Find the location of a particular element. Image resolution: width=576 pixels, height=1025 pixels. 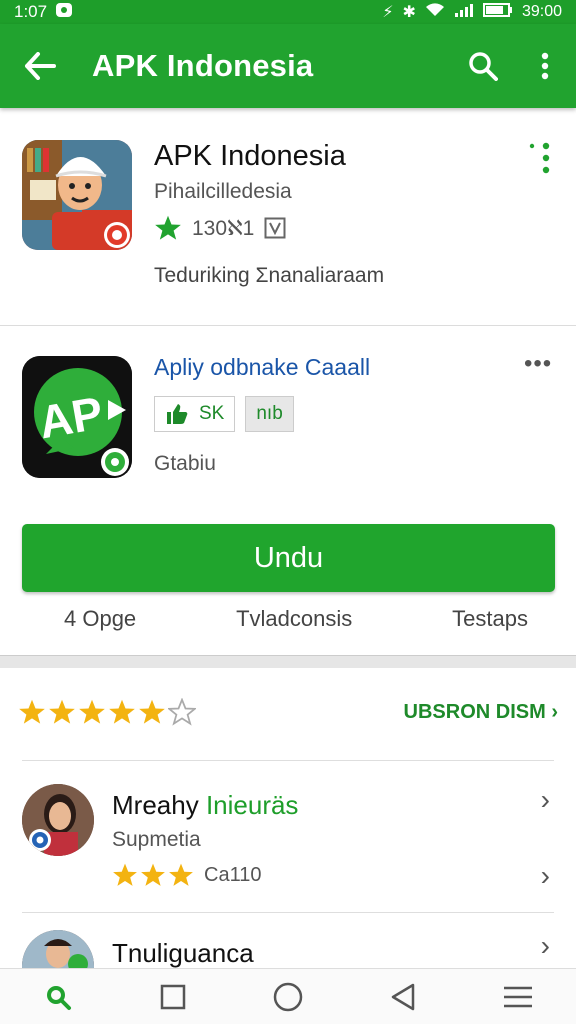

nav-search-button is located at coordinates (58, 997).